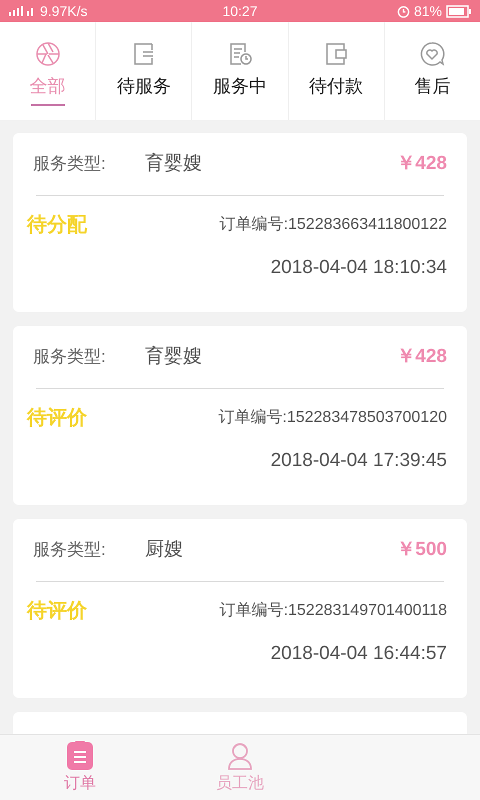 The height and width of the screenshot is (800, 480). Describe the element at coordinates (64, 11) in the screenshot. I see `network-speed: 9.97K/s` at that location.